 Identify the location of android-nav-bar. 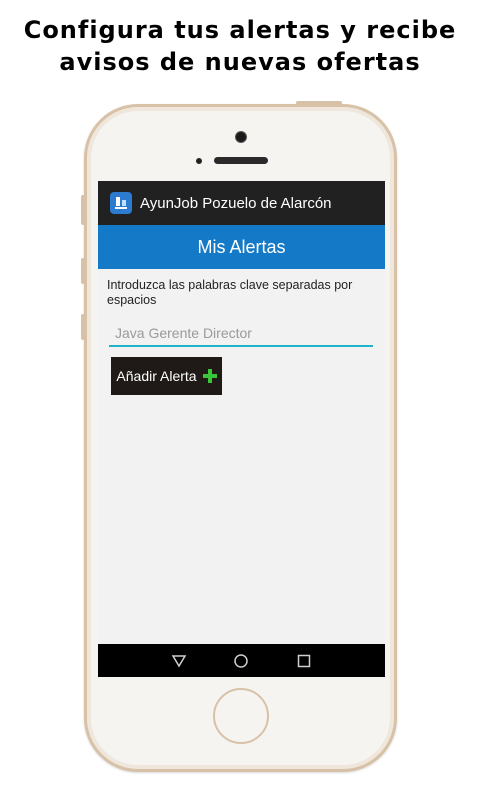
(241, 660).